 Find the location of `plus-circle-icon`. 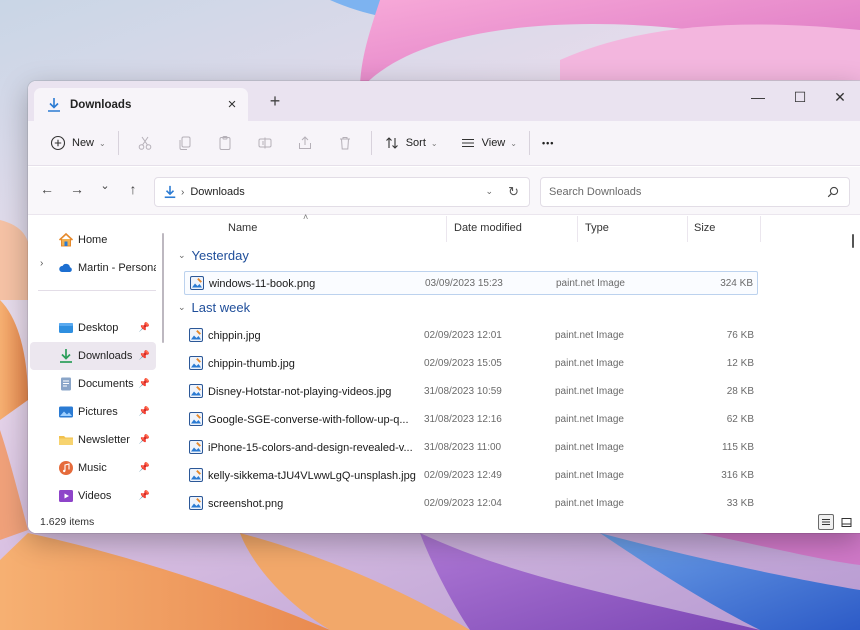

plus-circle-icon is located at coordinates (58, 143).